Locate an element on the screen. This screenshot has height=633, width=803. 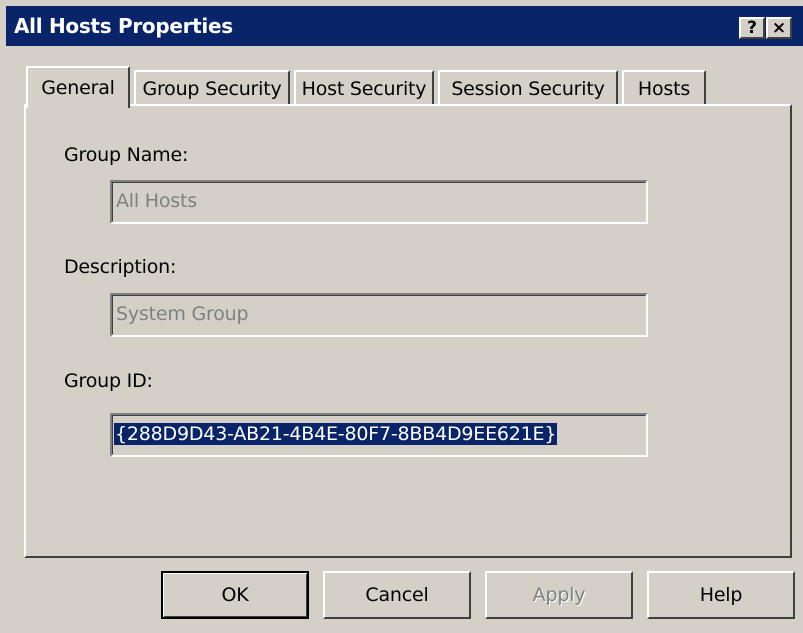
tab-group-security: Group Security is located at coordinates (212, 88).